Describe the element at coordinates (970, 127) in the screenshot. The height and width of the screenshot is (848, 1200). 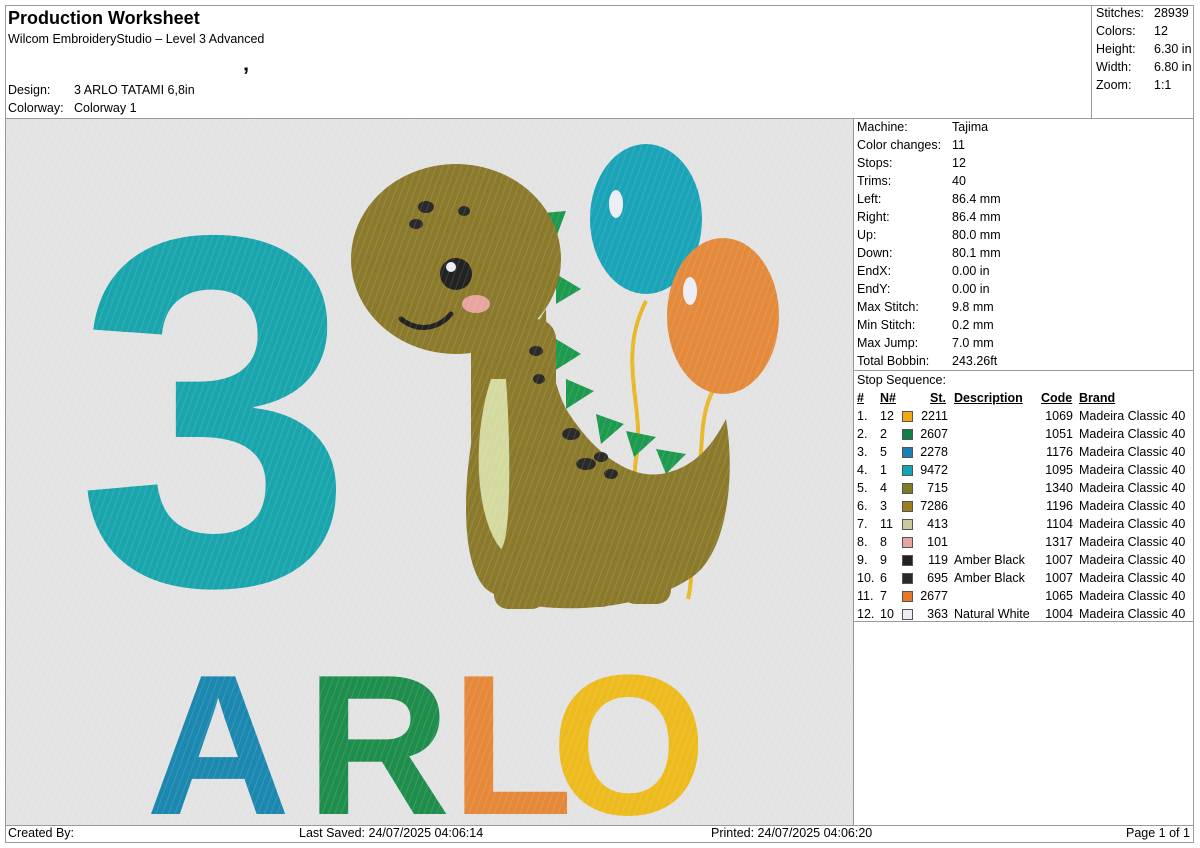
I see `machine-info-value: Tajima` at that location.